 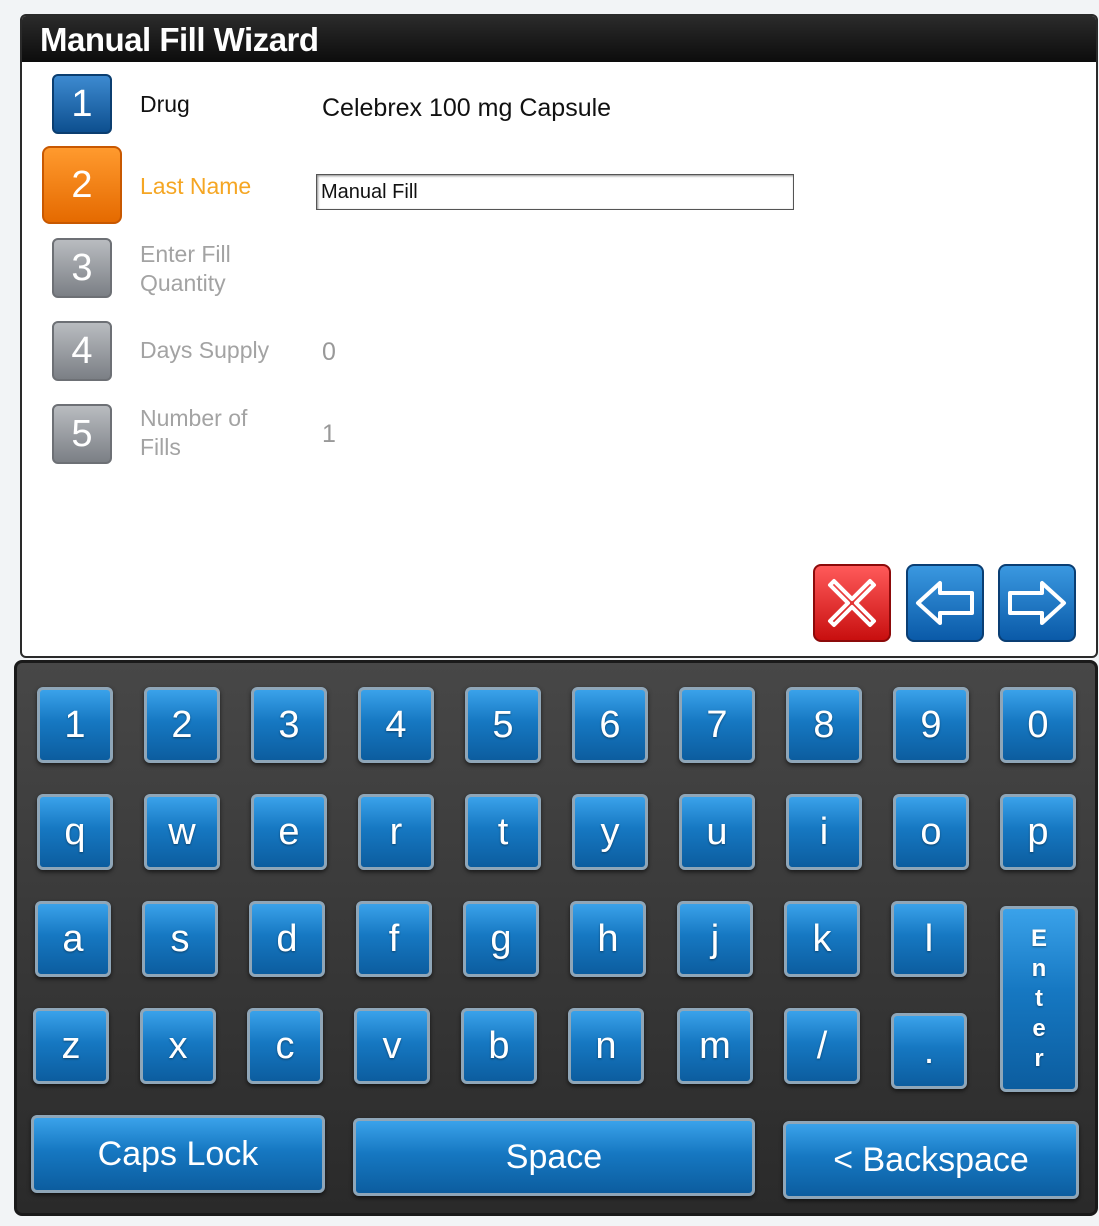 I want to click on key-i: i, so click(x=824, y=832).